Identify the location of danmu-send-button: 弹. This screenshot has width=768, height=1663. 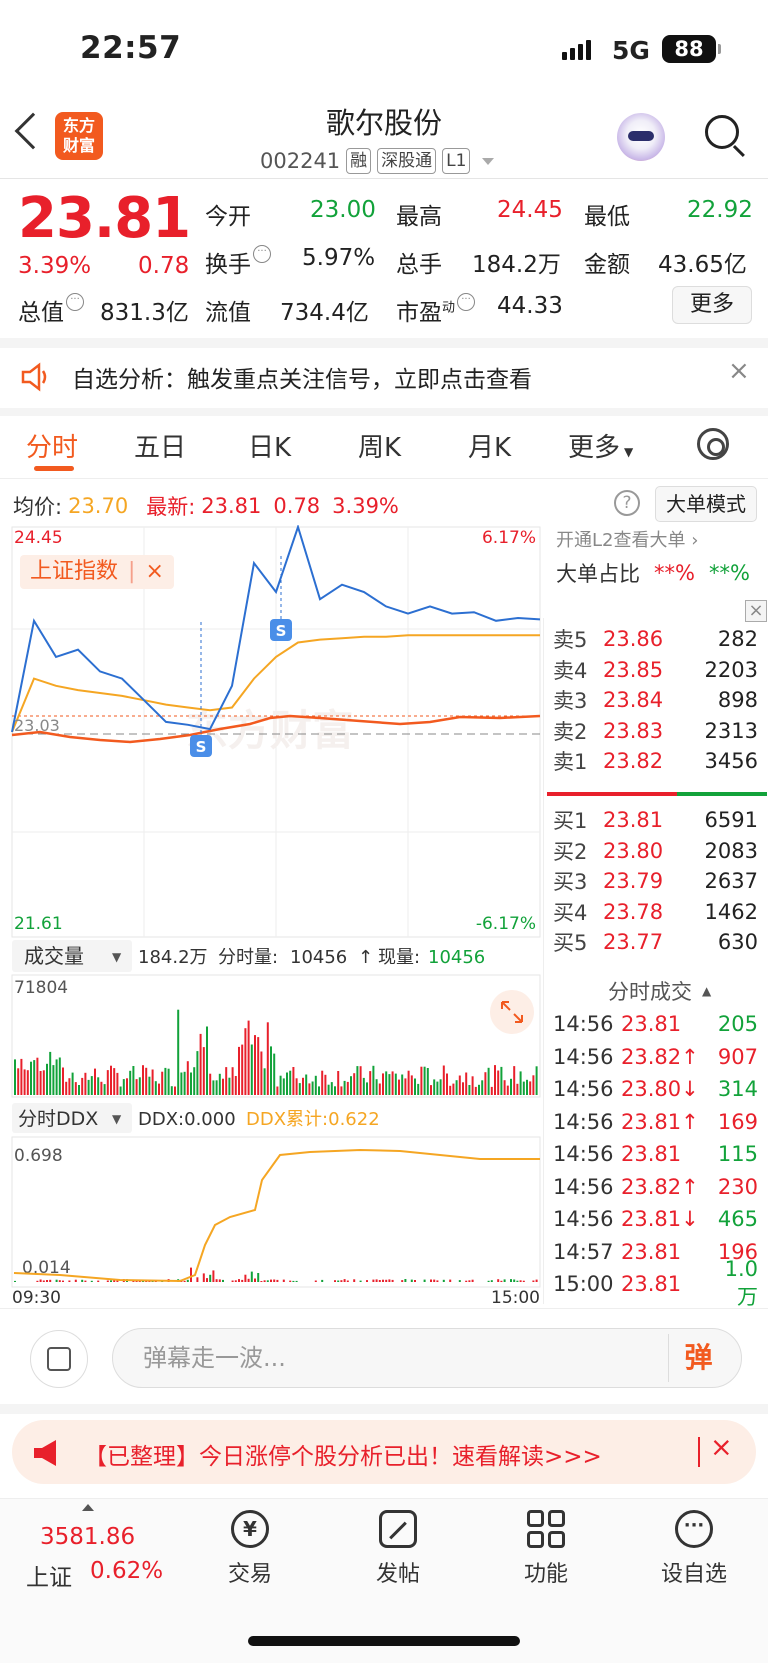
(698, 1358).